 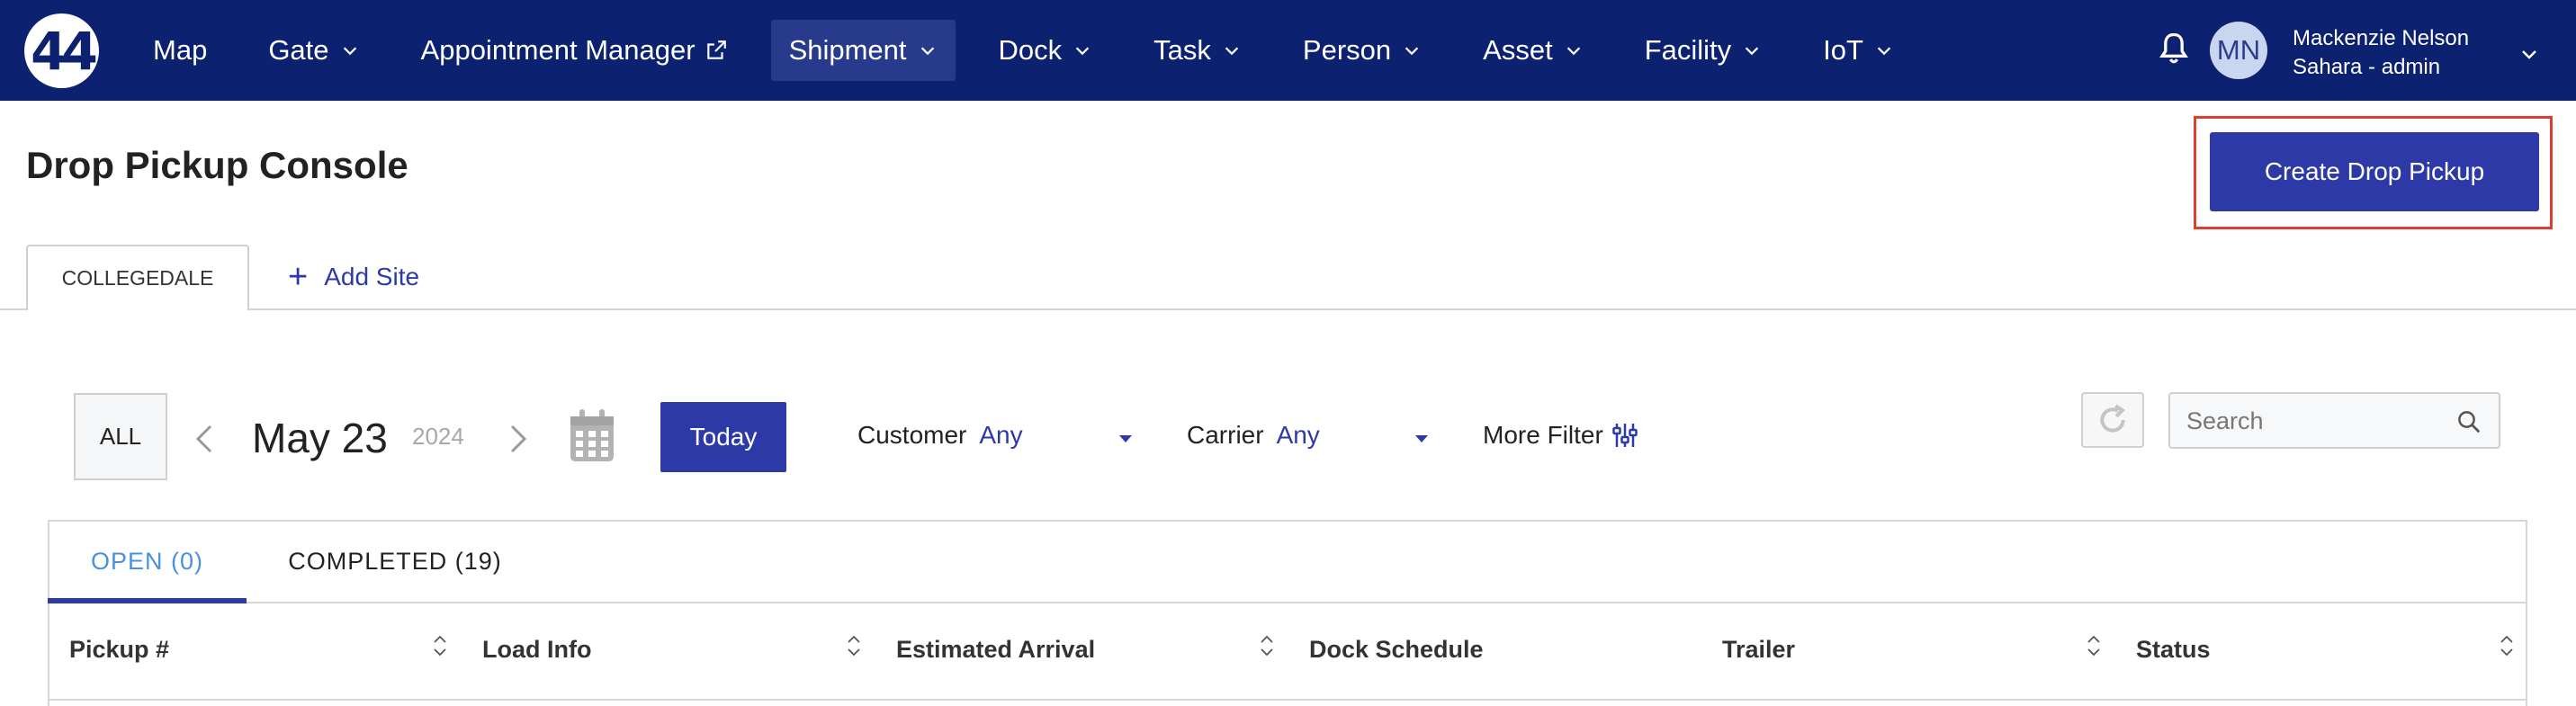 What do you see at coordinates (519, 439) in the screenshot?
I see `chevron-right-icon` at bounding box center [519, 439].